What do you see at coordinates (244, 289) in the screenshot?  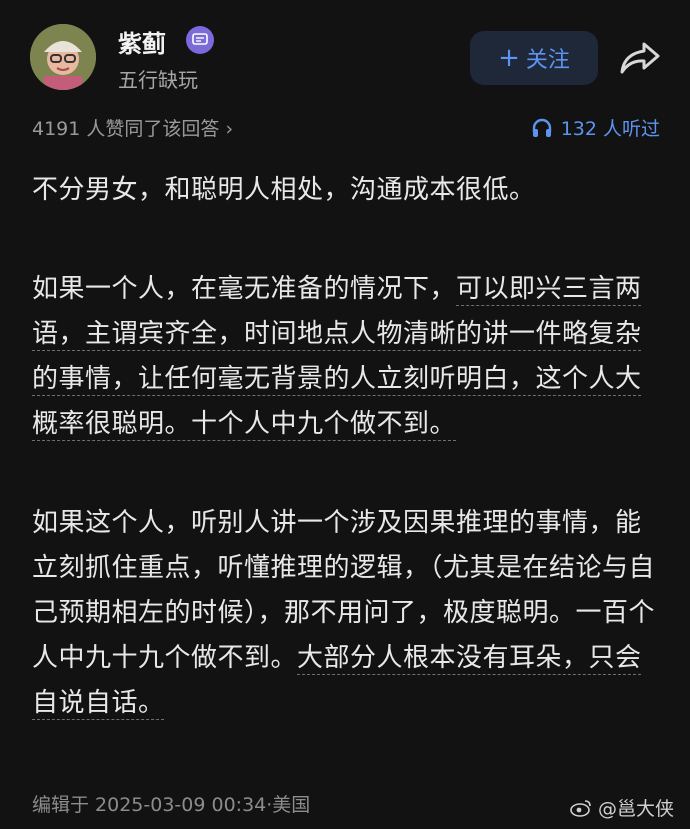 I see `paragraph-2-text: 如果一个人，在毫无准备的情况下，` at bounding box center [244, 289].